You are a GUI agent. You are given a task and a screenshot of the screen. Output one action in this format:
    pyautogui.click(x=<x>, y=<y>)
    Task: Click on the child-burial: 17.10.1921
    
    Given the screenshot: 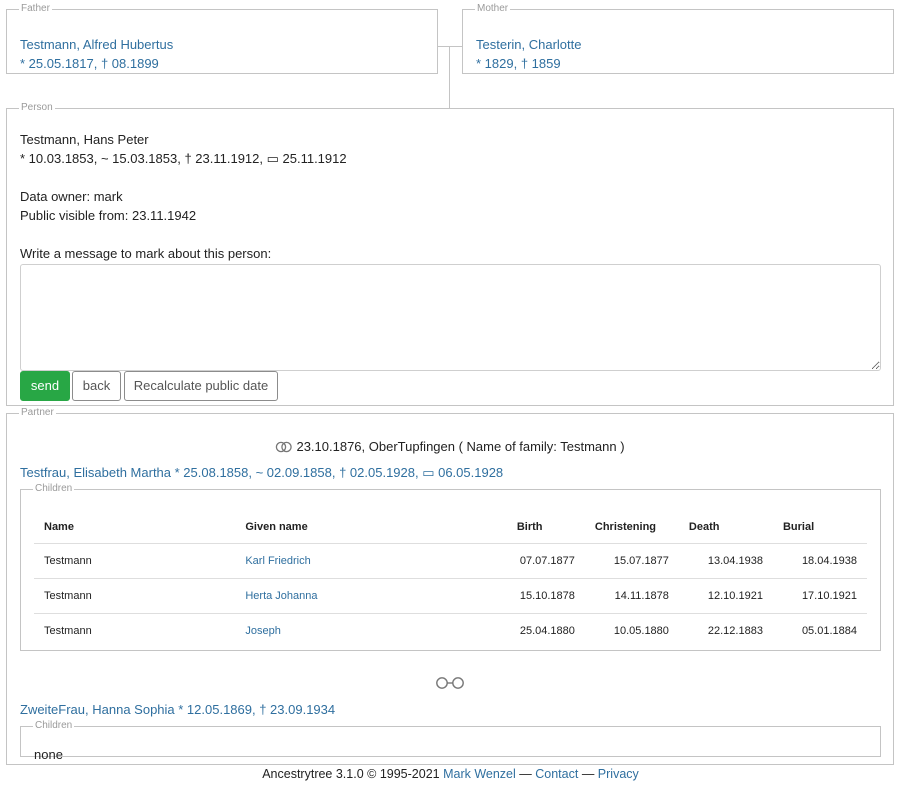 What is the action you would take?
    pyautogui.click(x=819, y=596)
    